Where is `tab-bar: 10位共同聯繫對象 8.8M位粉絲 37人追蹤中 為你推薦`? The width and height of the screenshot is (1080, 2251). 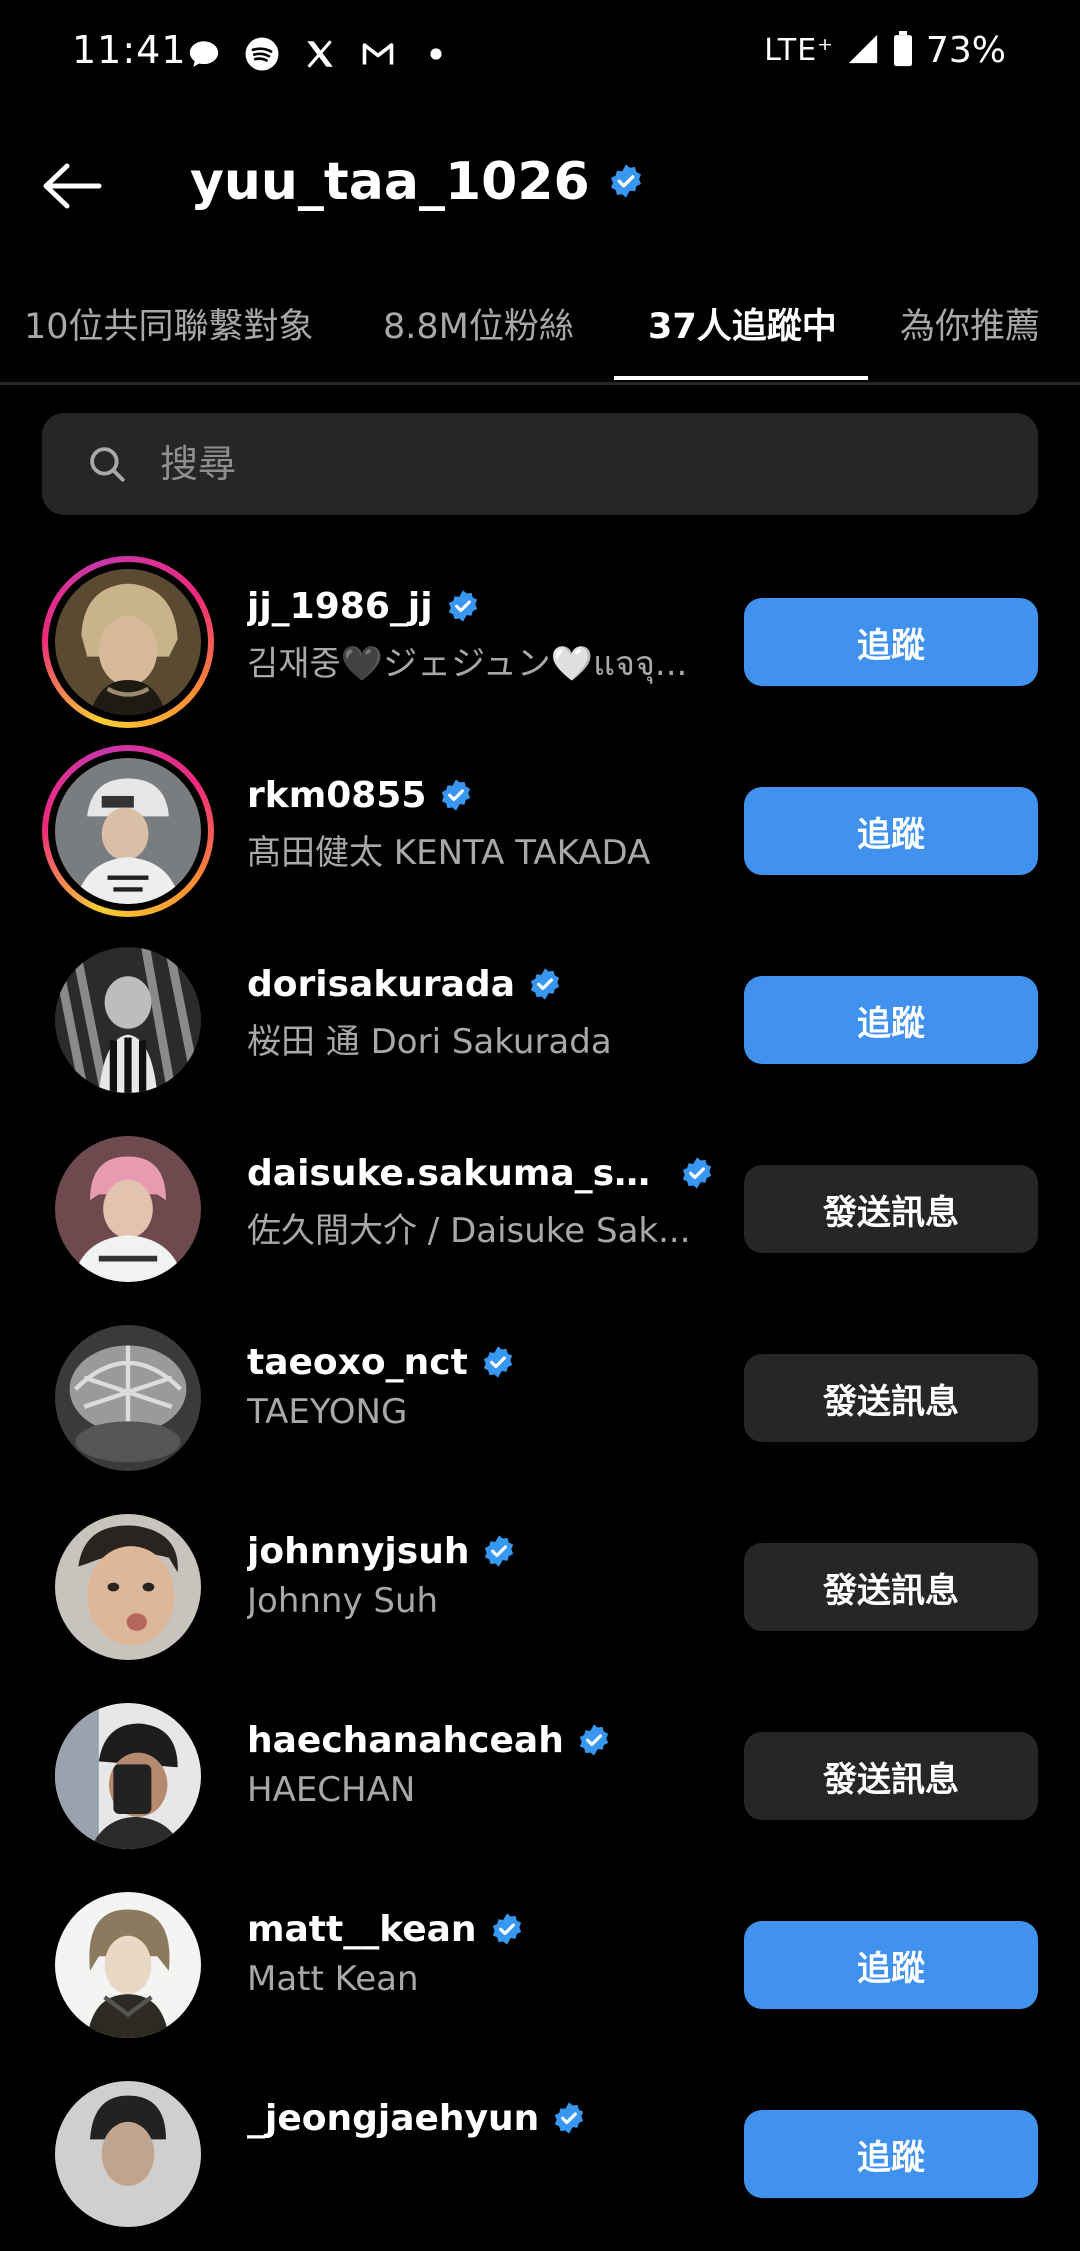
tab-bar: 10位共同聯繫對象 8.8M位粉絲 37人追蹤中 為你推薦 is located at coordinates (540, 327).